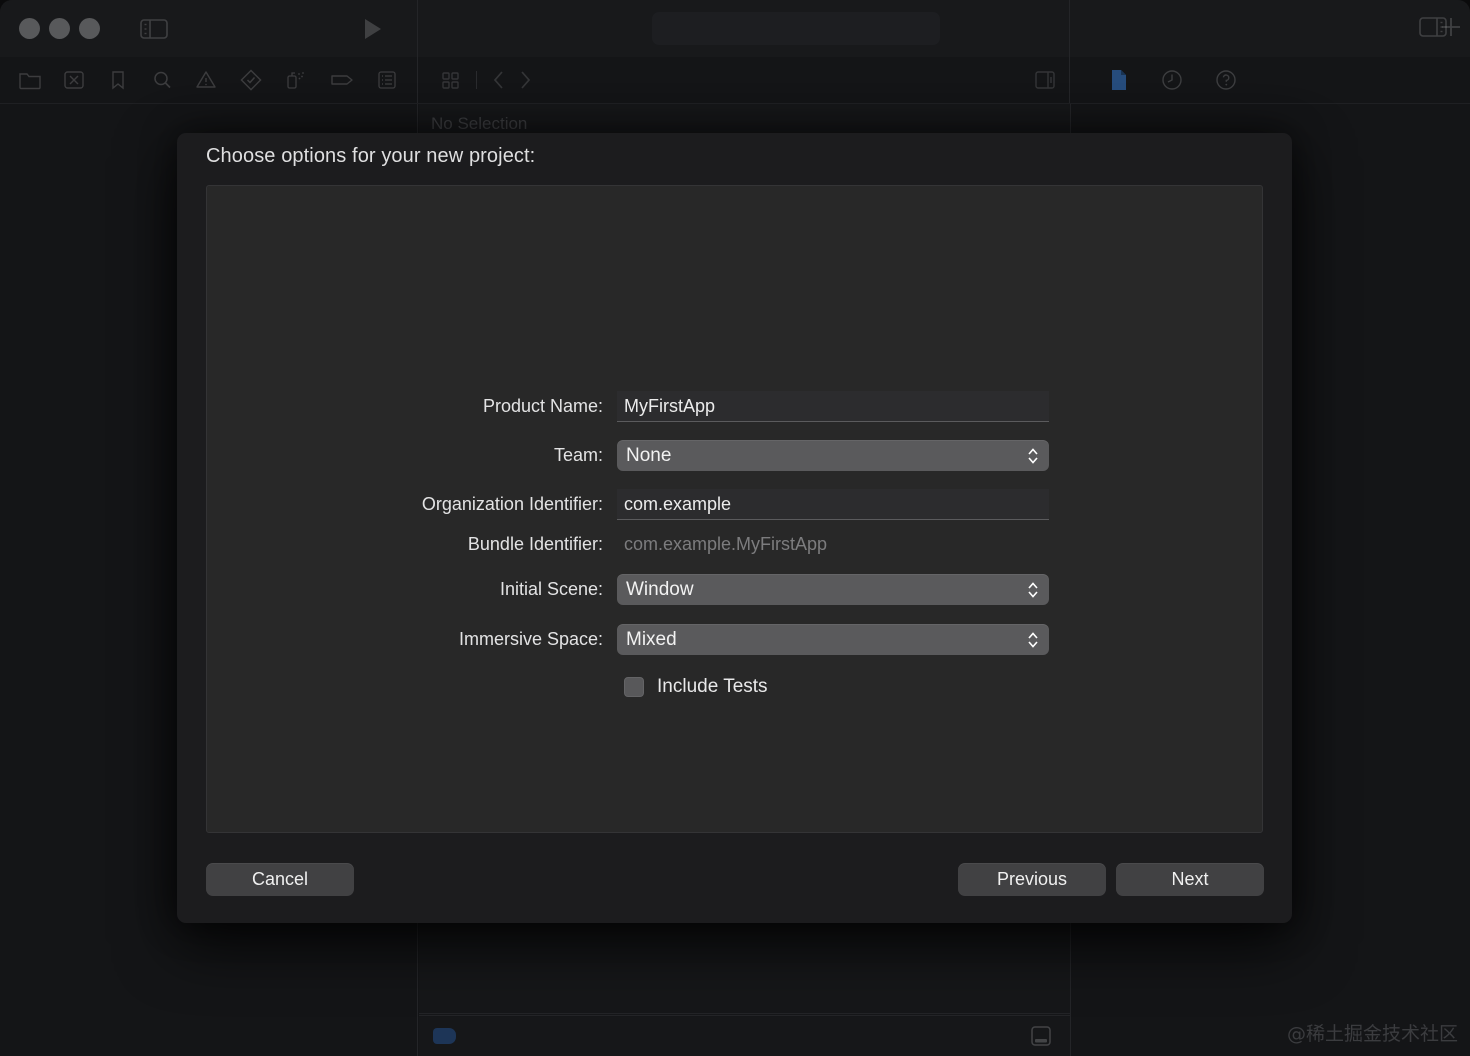 This screenshot has width=1470, height=1056. What do you see at coordinates (833, 639) in the screenshot?
I see `immersive-space-popup-button: Mixed` at bounding box center [833, 639].